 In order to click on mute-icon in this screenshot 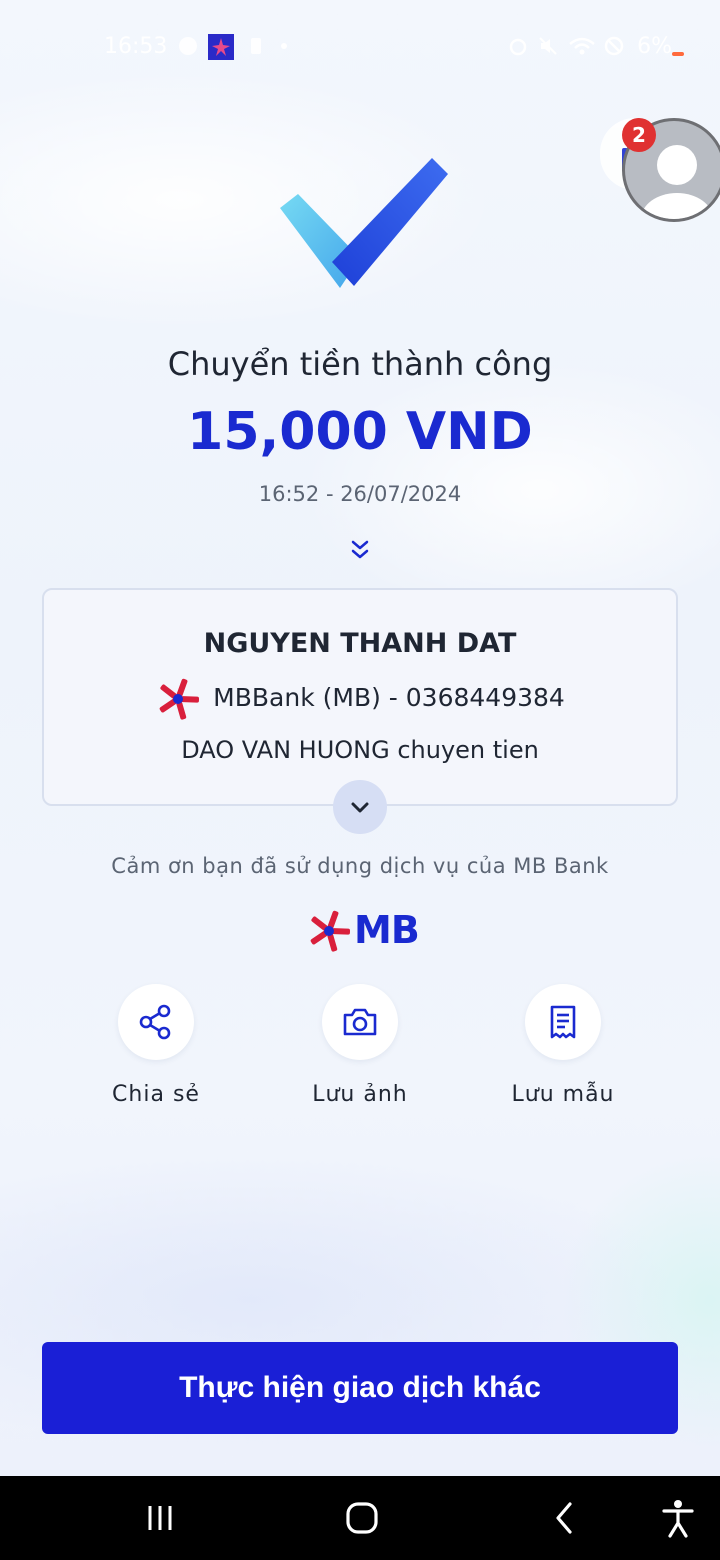, I will do `click(548, 46)`.